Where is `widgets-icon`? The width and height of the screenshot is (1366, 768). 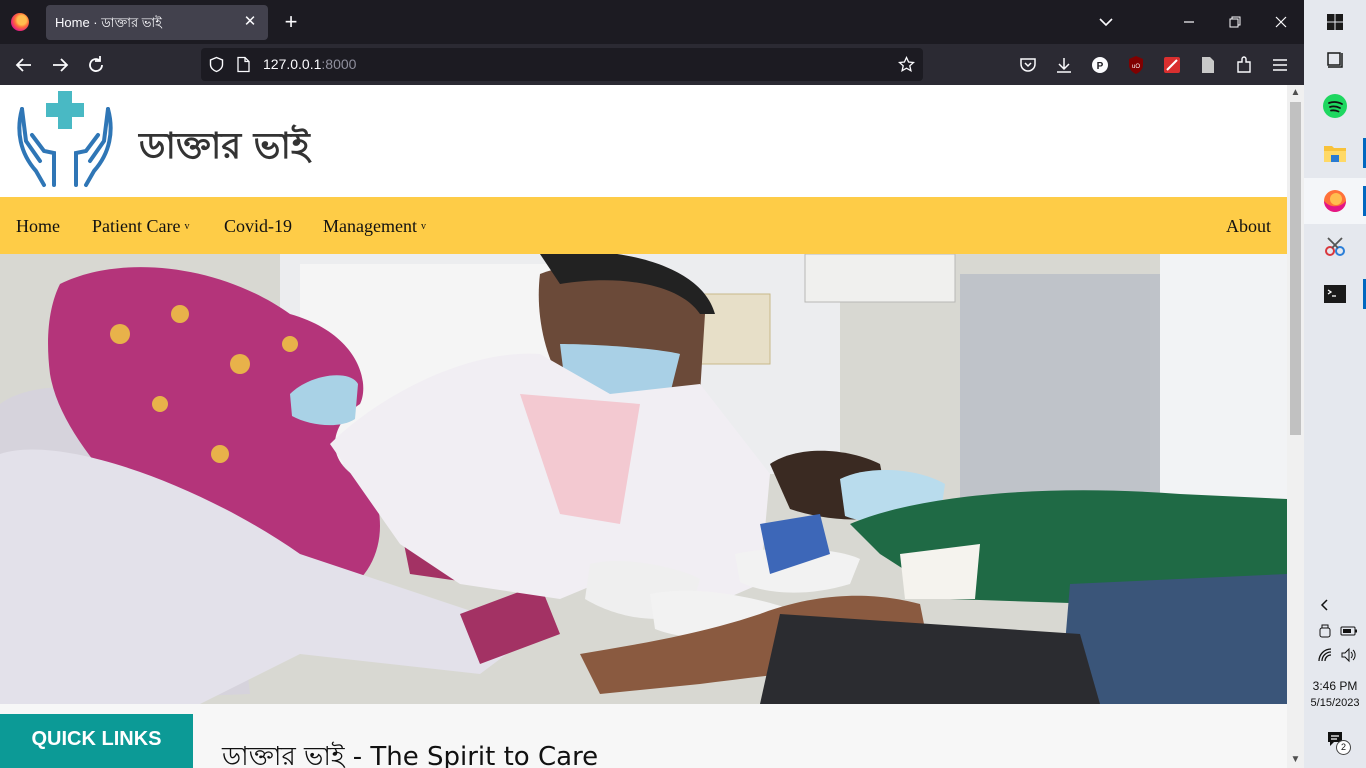
widgets-icon is located at coordinates (1335, 60).